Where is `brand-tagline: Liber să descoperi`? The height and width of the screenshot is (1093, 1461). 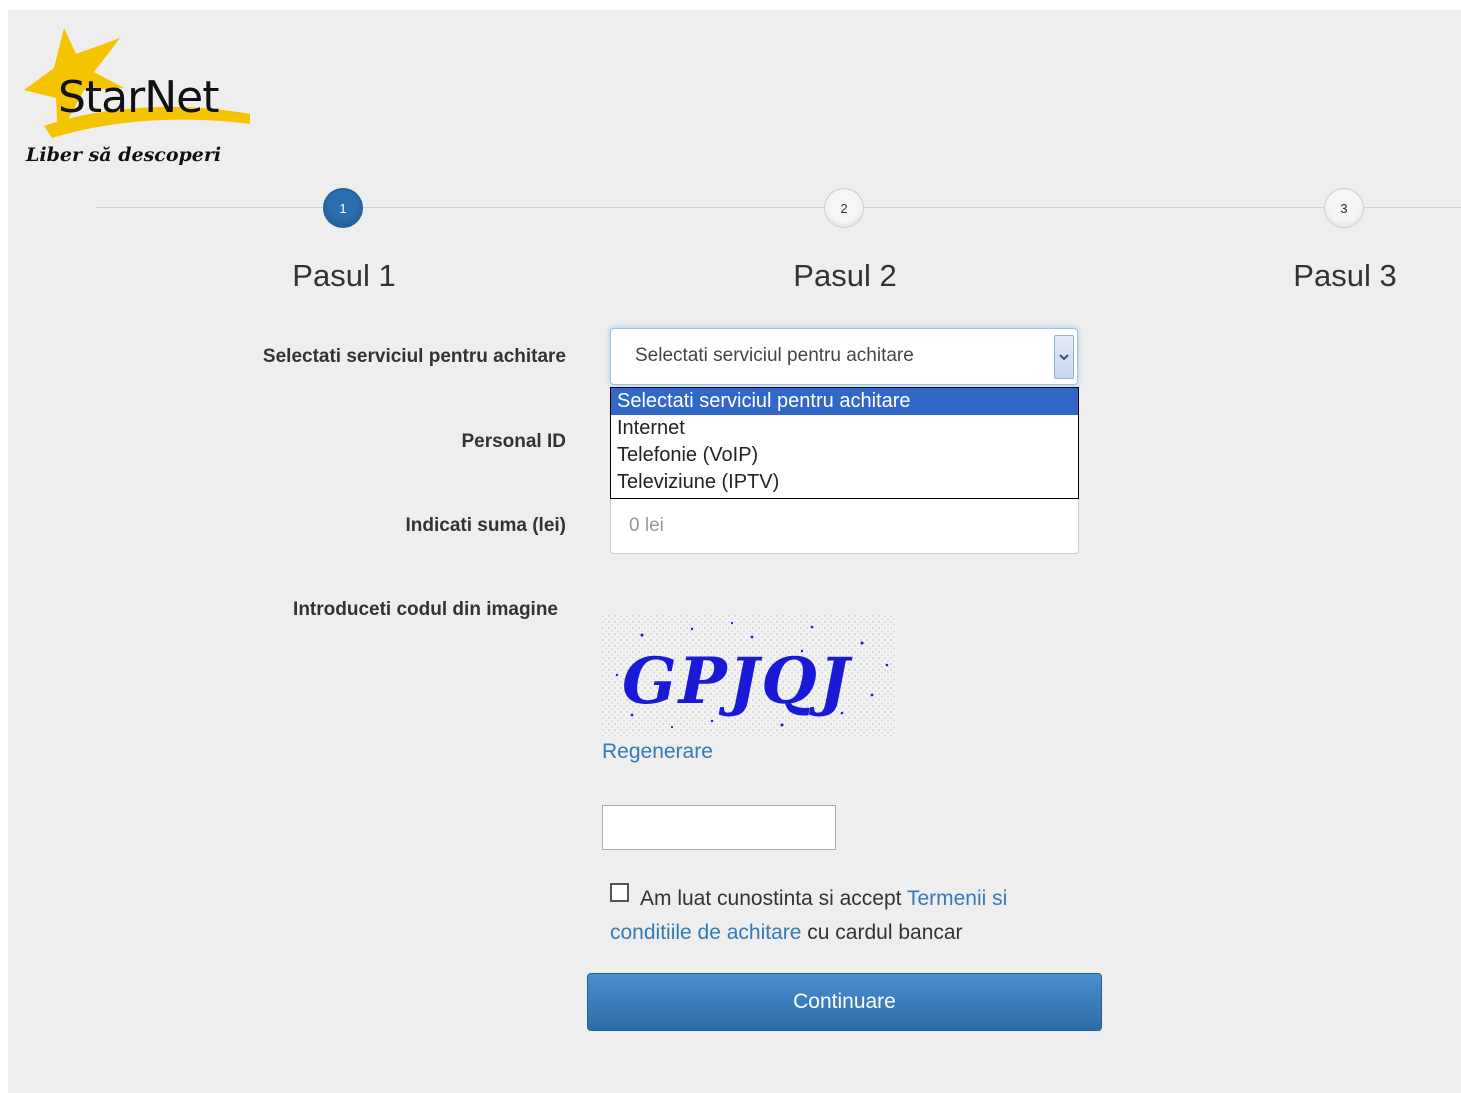
brand-tagline: Liber să descoperi is located at coordinates (124, 155).